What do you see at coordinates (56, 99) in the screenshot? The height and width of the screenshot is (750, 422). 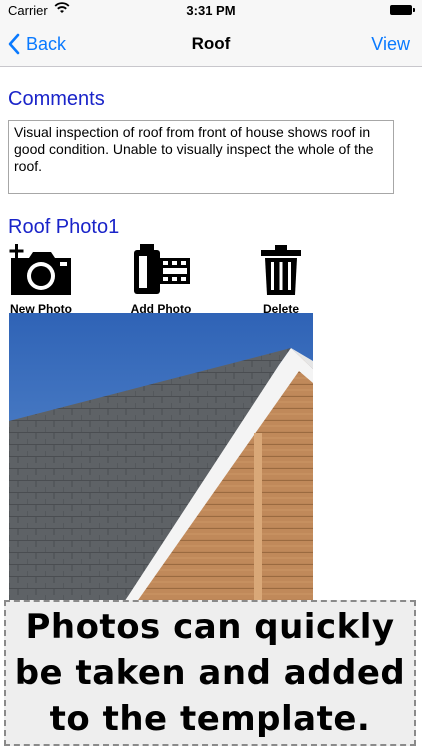 I see `comments-heading: Comments` at bounding box center [56, 99].